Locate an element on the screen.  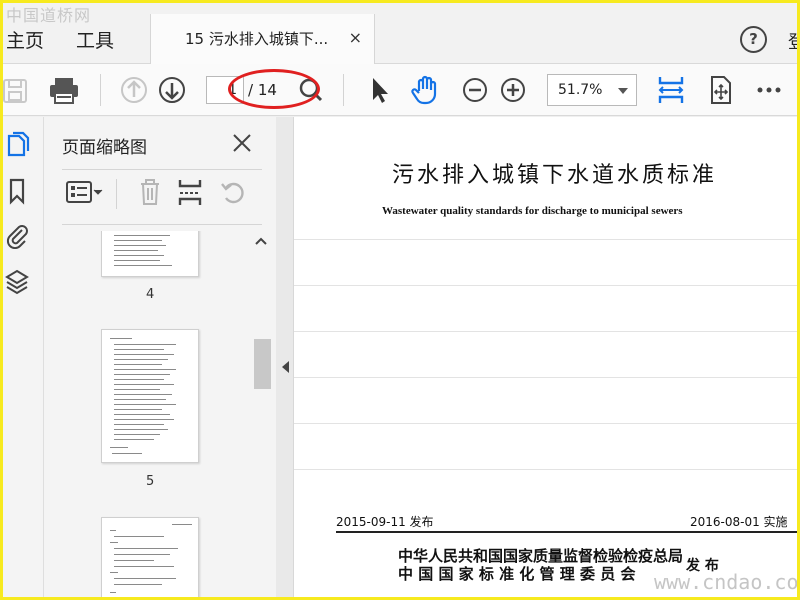
save-icon is located at coordinates (17, 90).